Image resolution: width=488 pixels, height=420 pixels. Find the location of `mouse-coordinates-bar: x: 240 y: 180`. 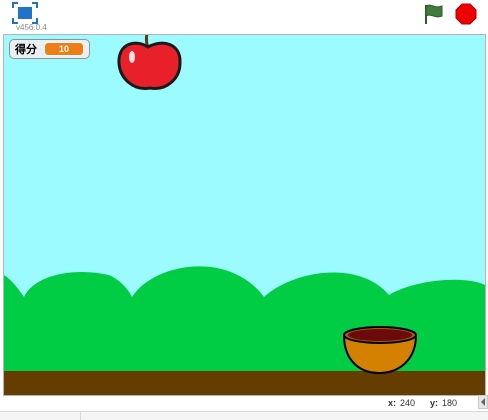

mouse-coordinates-bar: x: 240 y: 180 is located at coordinates (244, 403).